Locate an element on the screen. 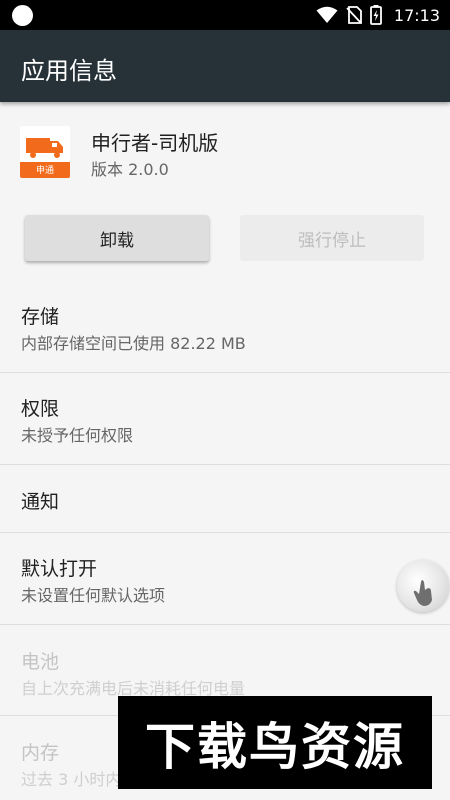 The width and height of the screenshot is (450, 800). app-icon-label: 申通 is located at coordinates (44, 171).